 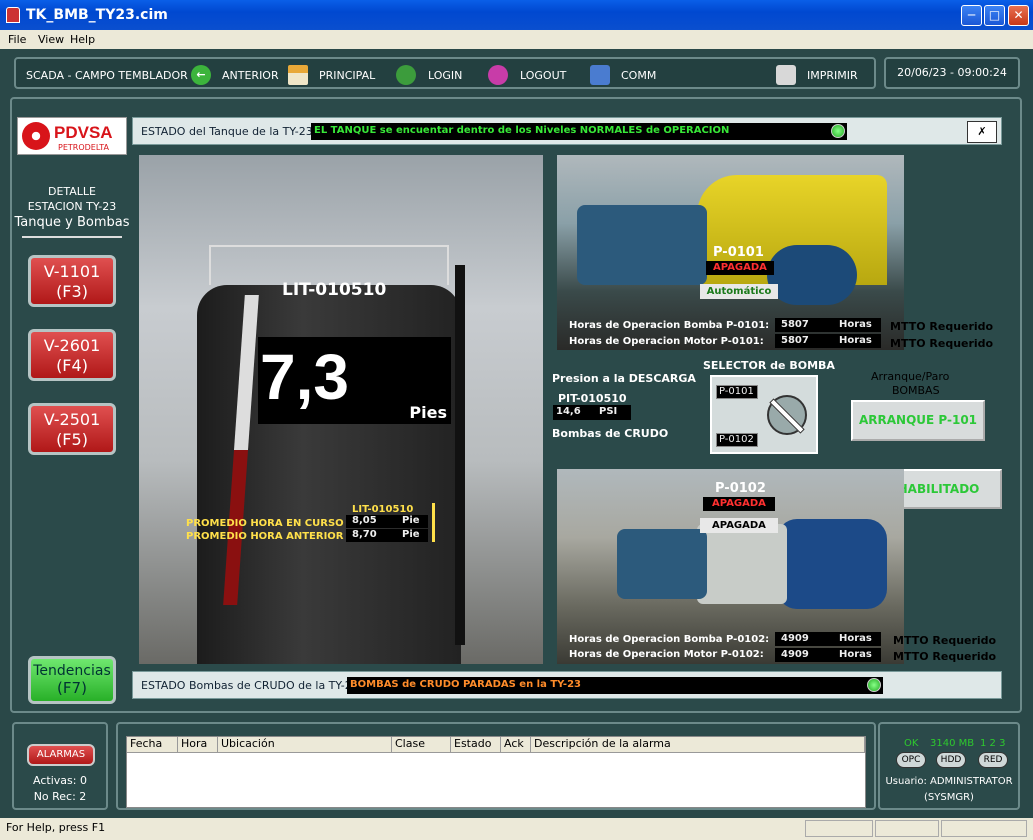 I want to click on pump2-coupling, so click(x=742, y=564).